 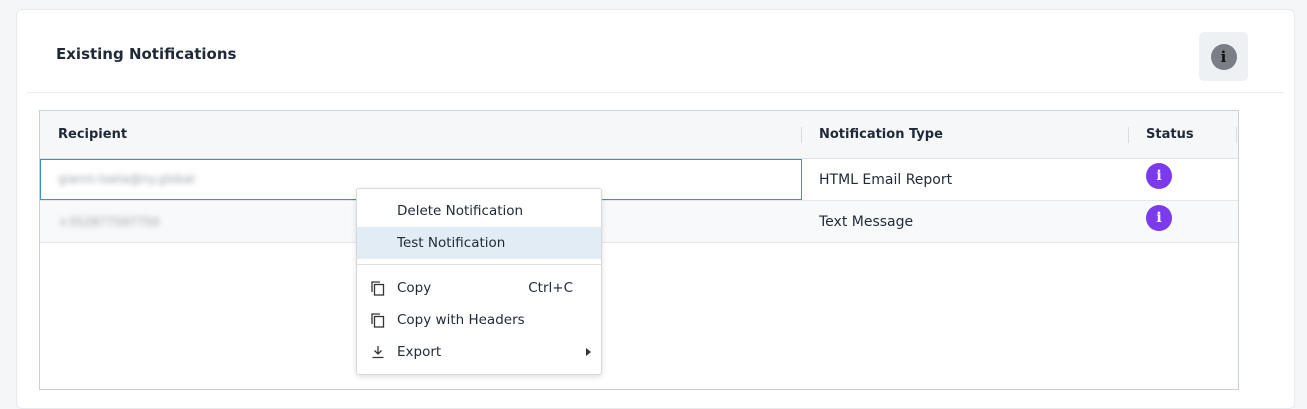 What do you see at coordinates (866, 222) in the screenshot?
I see `notification-type-cell: Text Message` at bounding box center [866, 222].